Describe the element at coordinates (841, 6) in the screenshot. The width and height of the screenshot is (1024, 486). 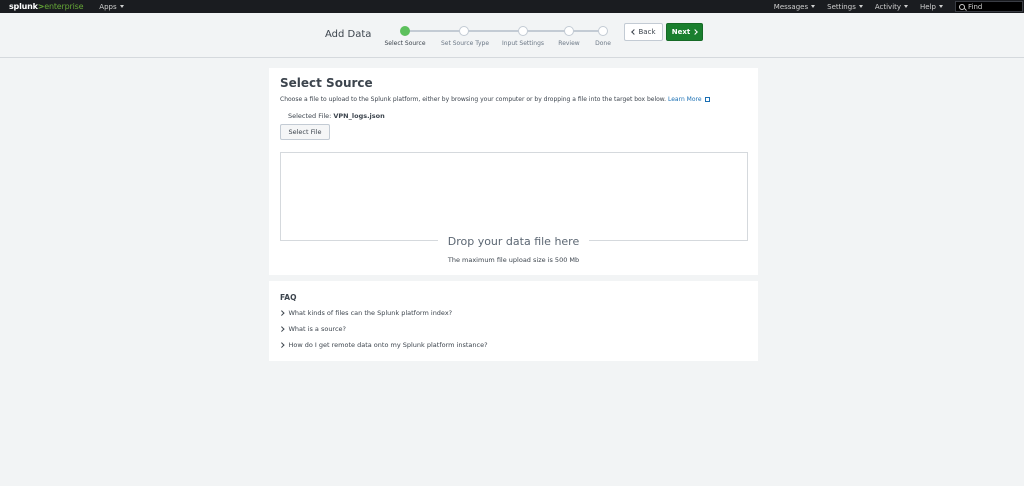
I see `settings-menu-label: Settings` at that location.